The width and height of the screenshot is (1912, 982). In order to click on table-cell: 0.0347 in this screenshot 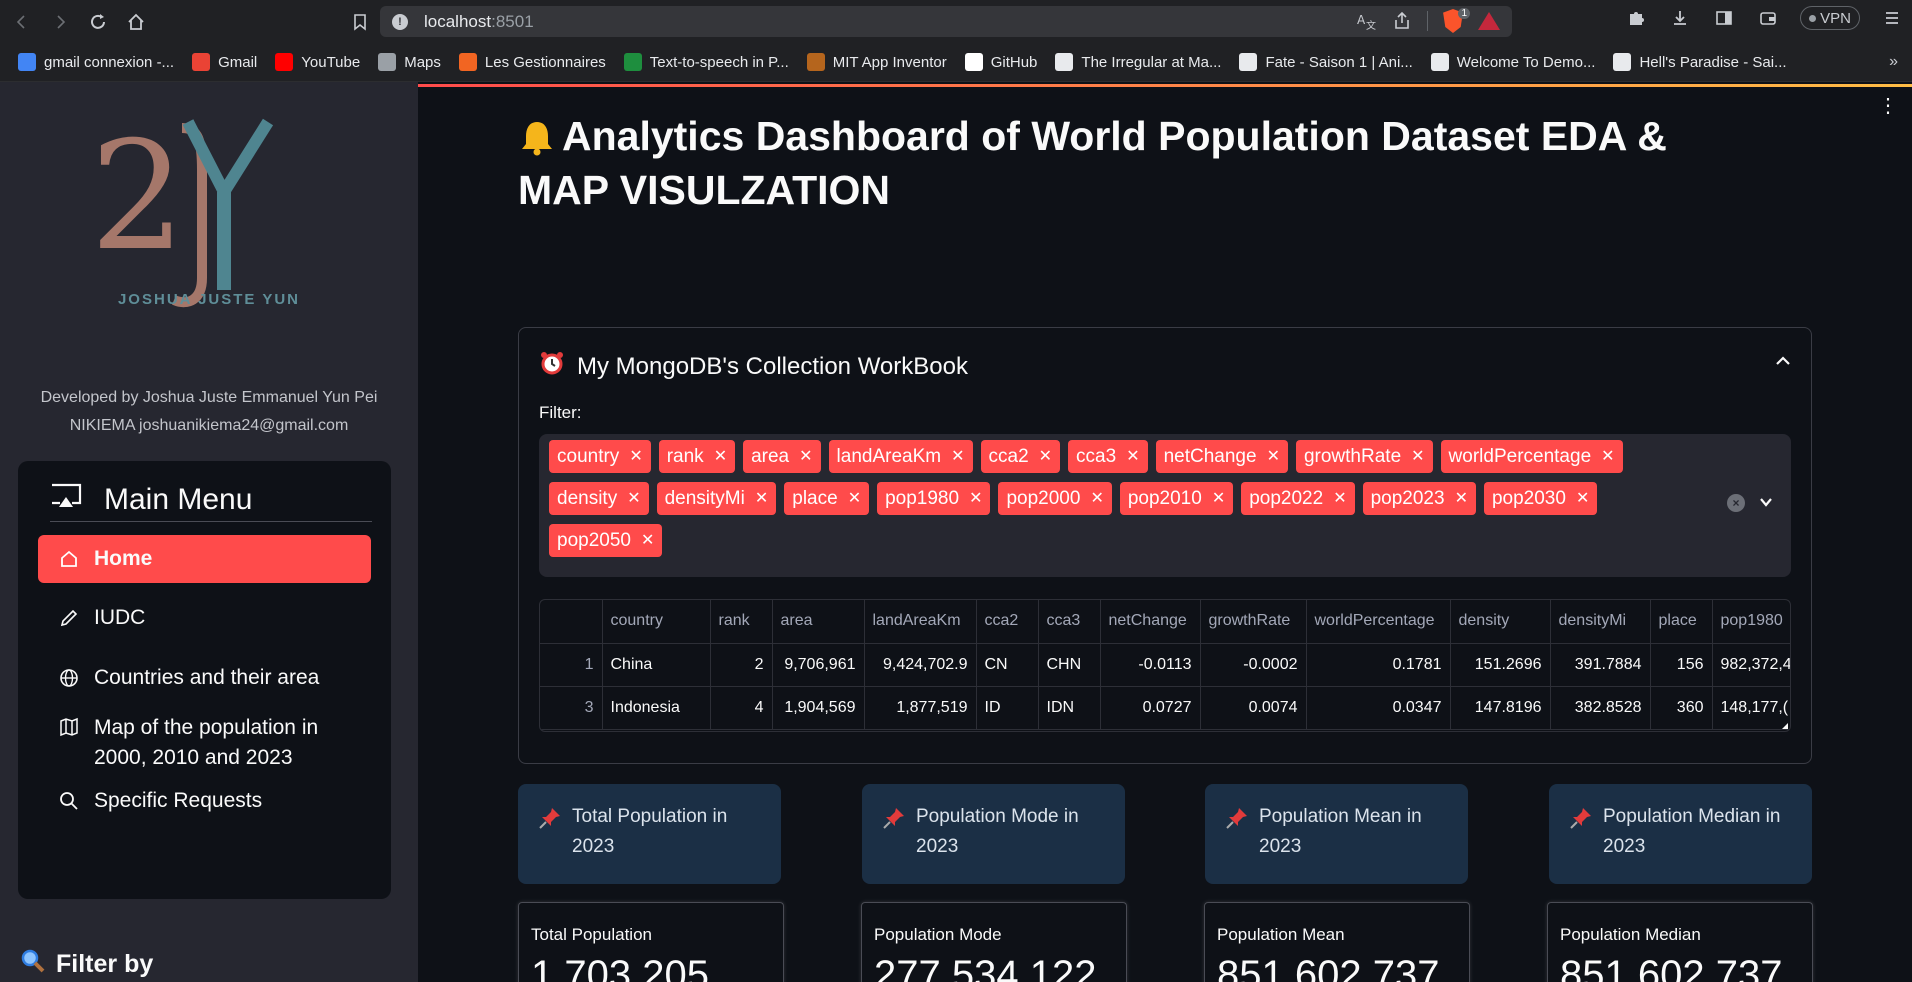, I will do `click(1378, 708)`.